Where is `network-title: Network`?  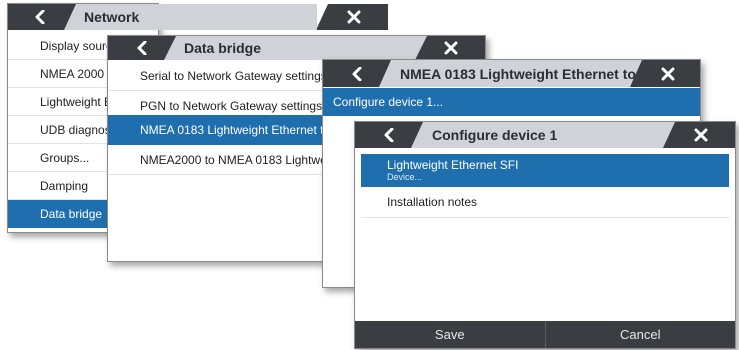
network-title: Network is located at coordinates (112, 17).